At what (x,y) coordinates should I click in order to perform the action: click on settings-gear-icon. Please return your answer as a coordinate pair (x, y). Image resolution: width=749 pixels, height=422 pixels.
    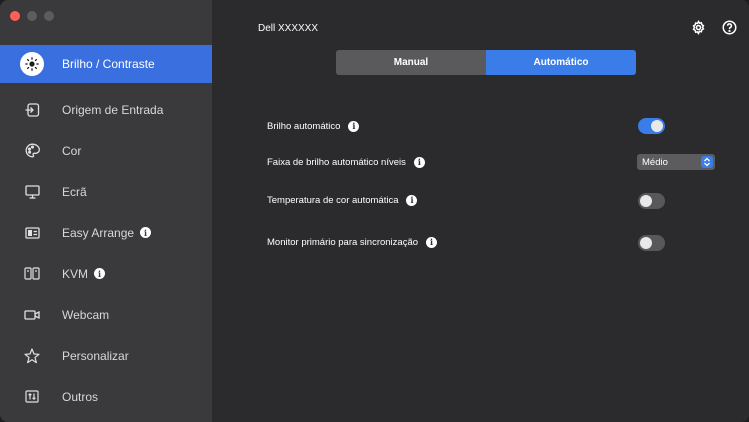
    Looking at the image, I should click on (698, 27).